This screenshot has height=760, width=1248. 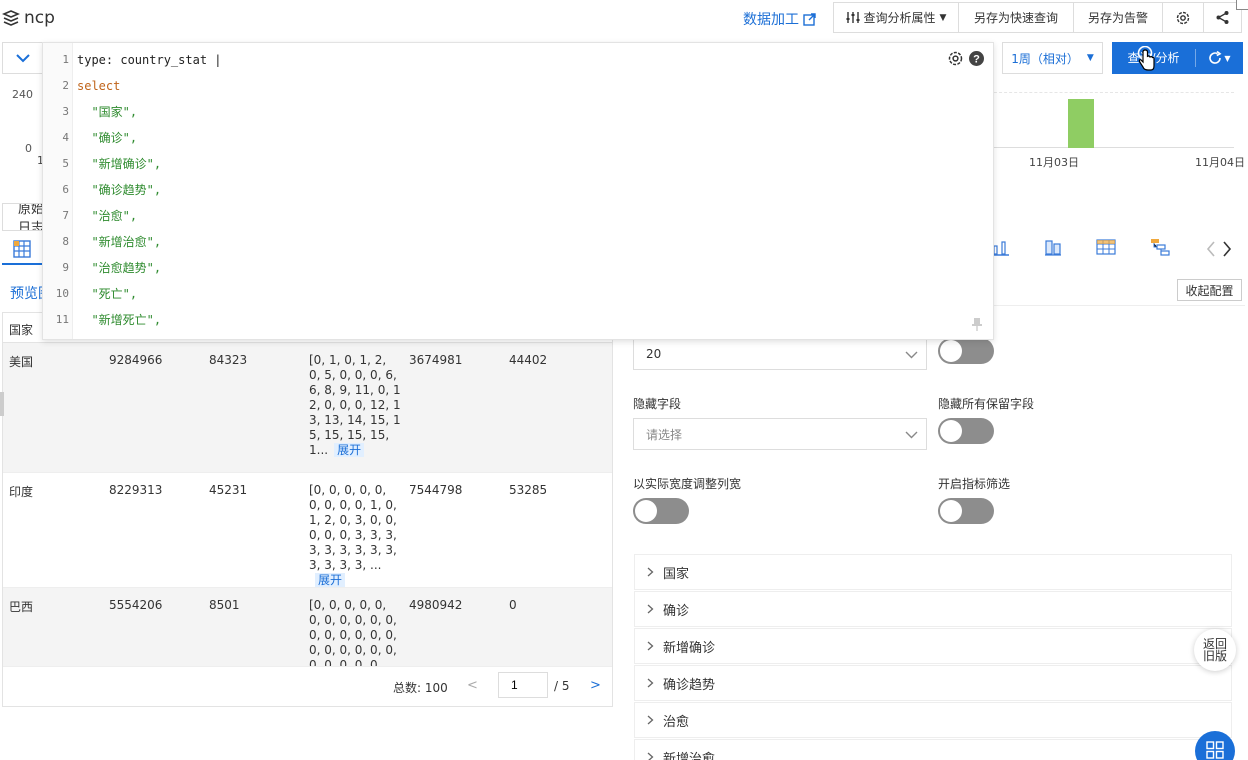 I want to click on cross-table-icon, so click(x=1106, y=247).